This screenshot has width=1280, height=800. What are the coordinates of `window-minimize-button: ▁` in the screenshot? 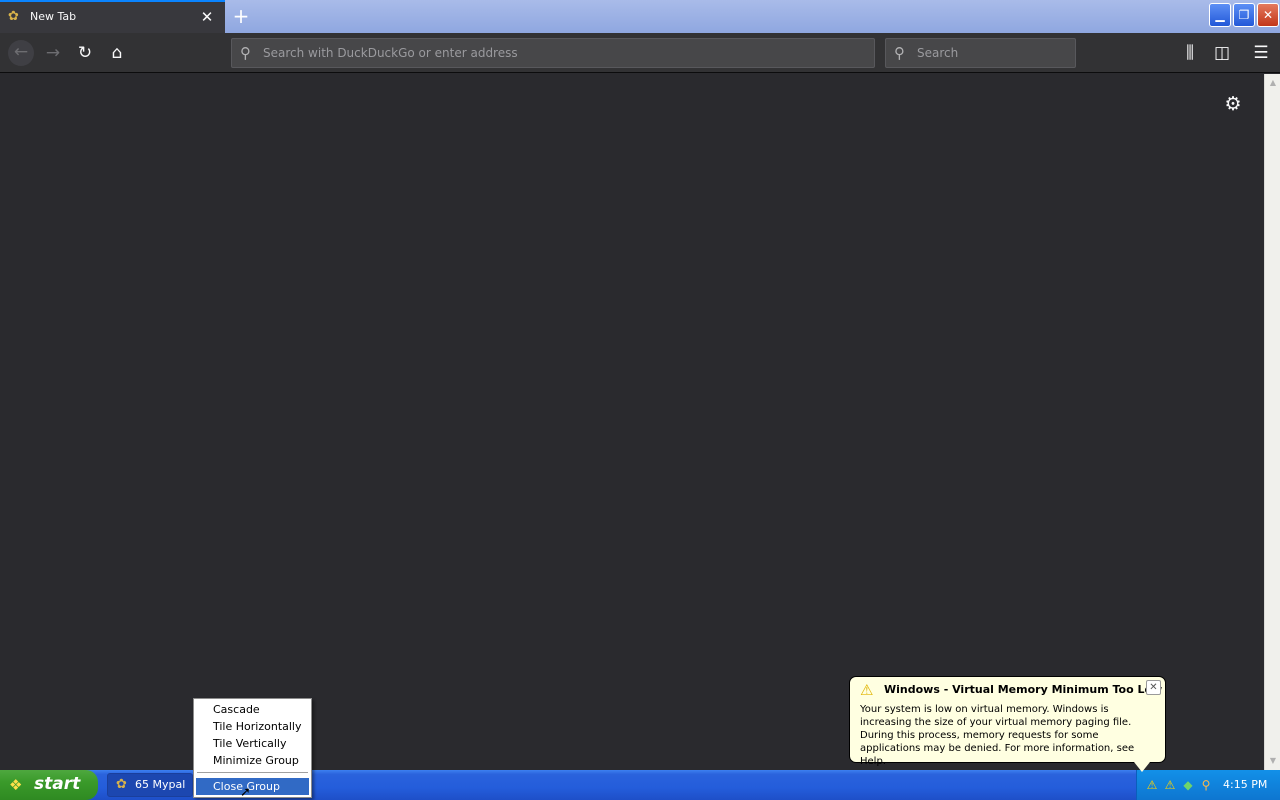 It's located at (1220, 15).